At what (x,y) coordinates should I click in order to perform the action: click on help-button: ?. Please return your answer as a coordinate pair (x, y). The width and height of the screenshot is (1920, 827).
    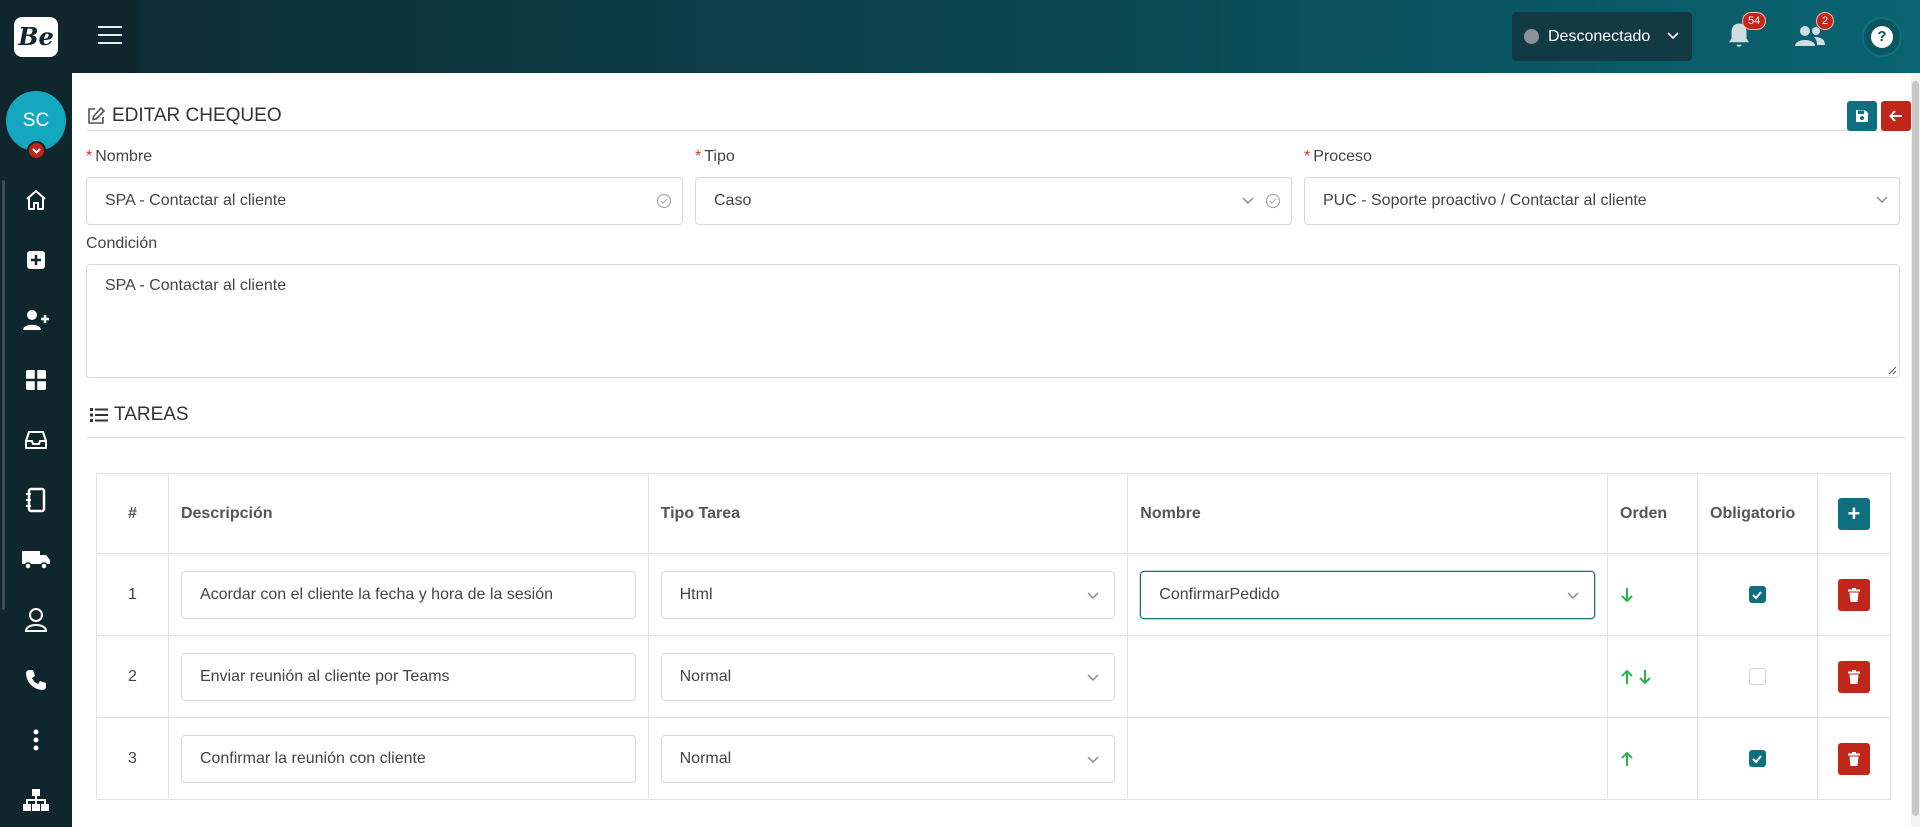
    Looking at the image, I should click on (1882, 37).